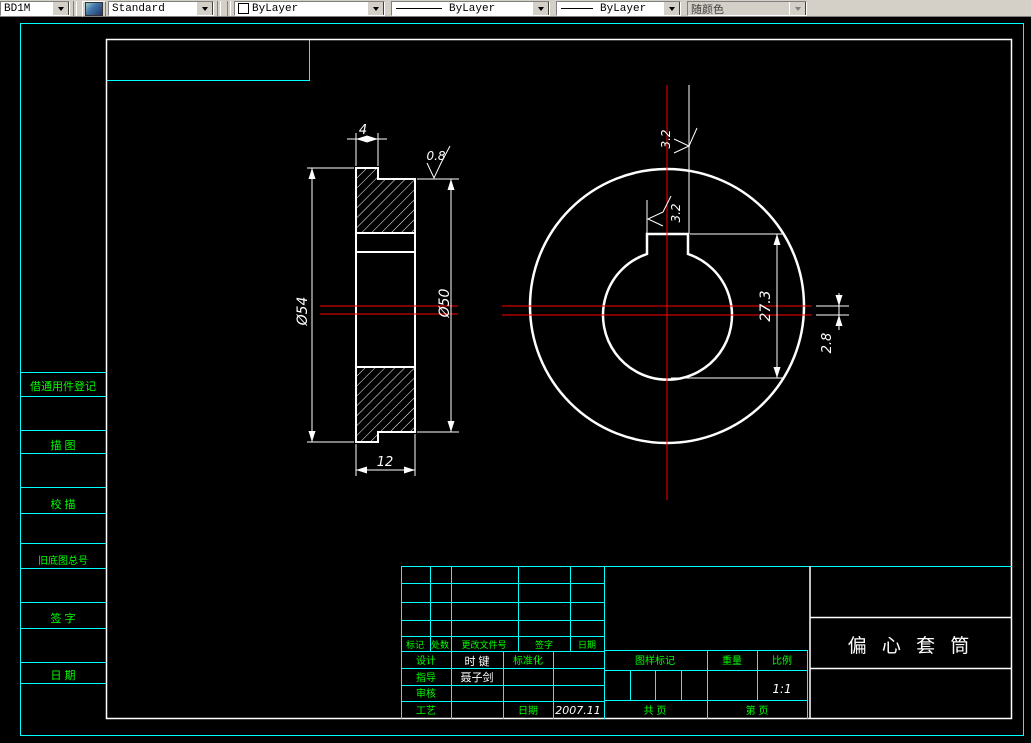  What do you see at coordinates (426, 660) in the screenshot?
I see `design-label: 设计` at bounding box center [426, 660].